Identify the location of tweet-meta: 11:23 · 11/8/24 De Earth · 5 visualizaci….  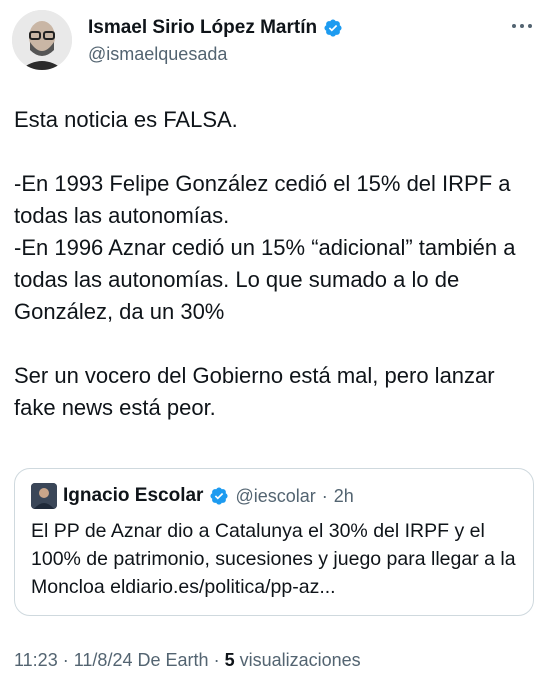
(187, 660).